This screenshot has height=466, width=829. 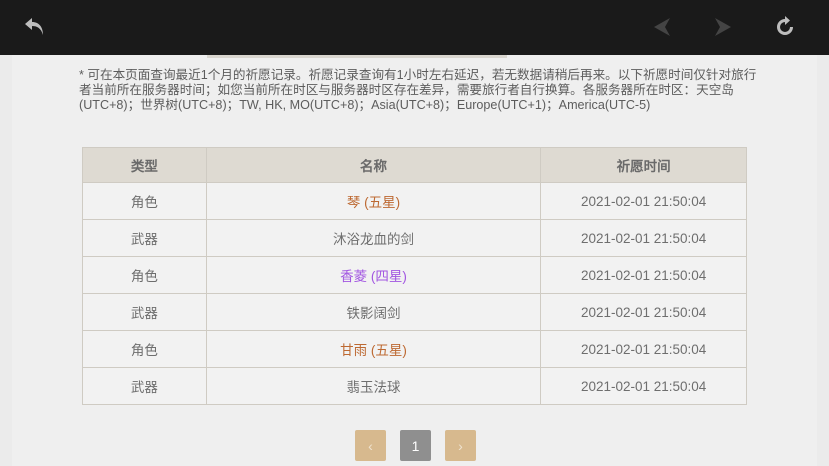 What do you see at coordinates (373, 201) in the screenshot?
I see `cell-name: 琴 (五星)` at bounding box center [373, 201].